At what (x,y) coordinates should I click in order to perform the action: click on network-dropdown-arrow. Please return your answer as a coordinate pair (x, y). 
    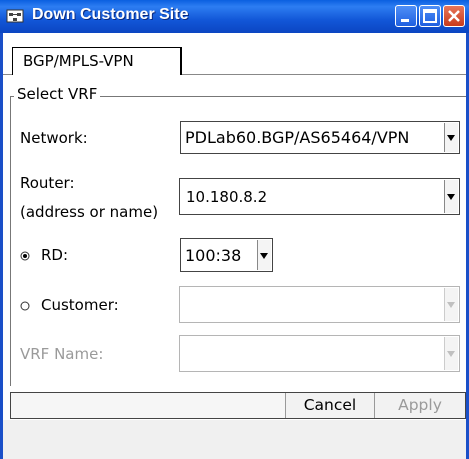
    Looking at the image, I should click on (451, 137).